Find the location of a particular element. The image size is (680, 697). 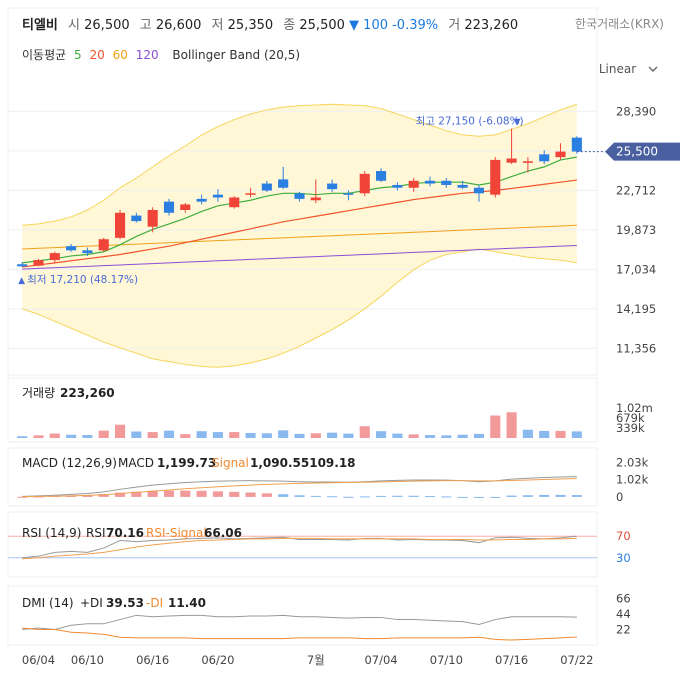

dmi-minus-value: 11.40 is located at coordinates (187, 603).